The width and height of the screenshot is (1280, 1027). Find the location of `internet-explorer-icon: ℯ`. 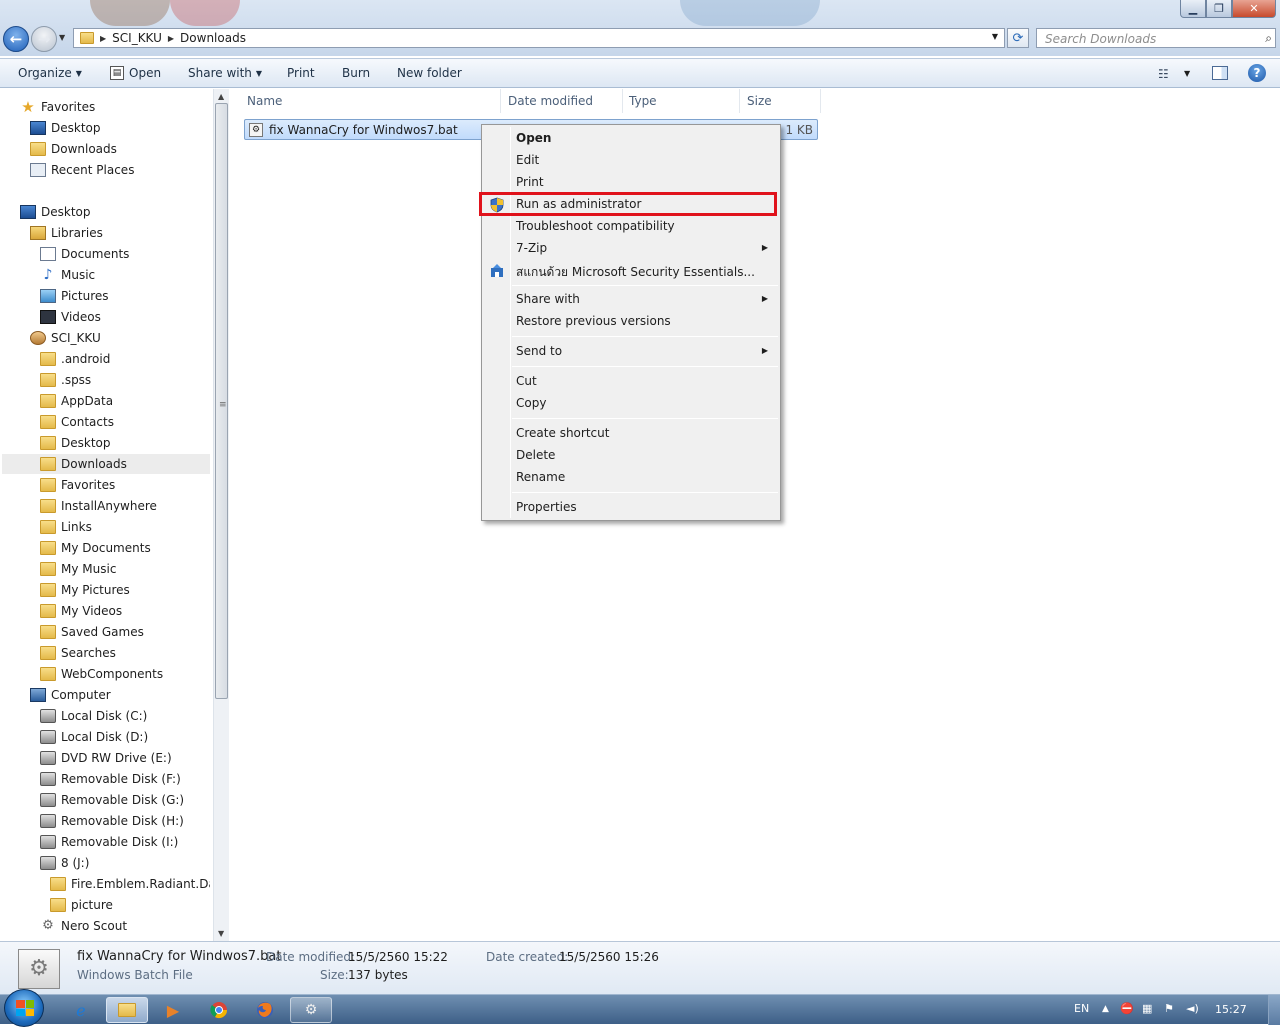

internet-explorer-icon: ℯ is located at coordinates (81, 1010).